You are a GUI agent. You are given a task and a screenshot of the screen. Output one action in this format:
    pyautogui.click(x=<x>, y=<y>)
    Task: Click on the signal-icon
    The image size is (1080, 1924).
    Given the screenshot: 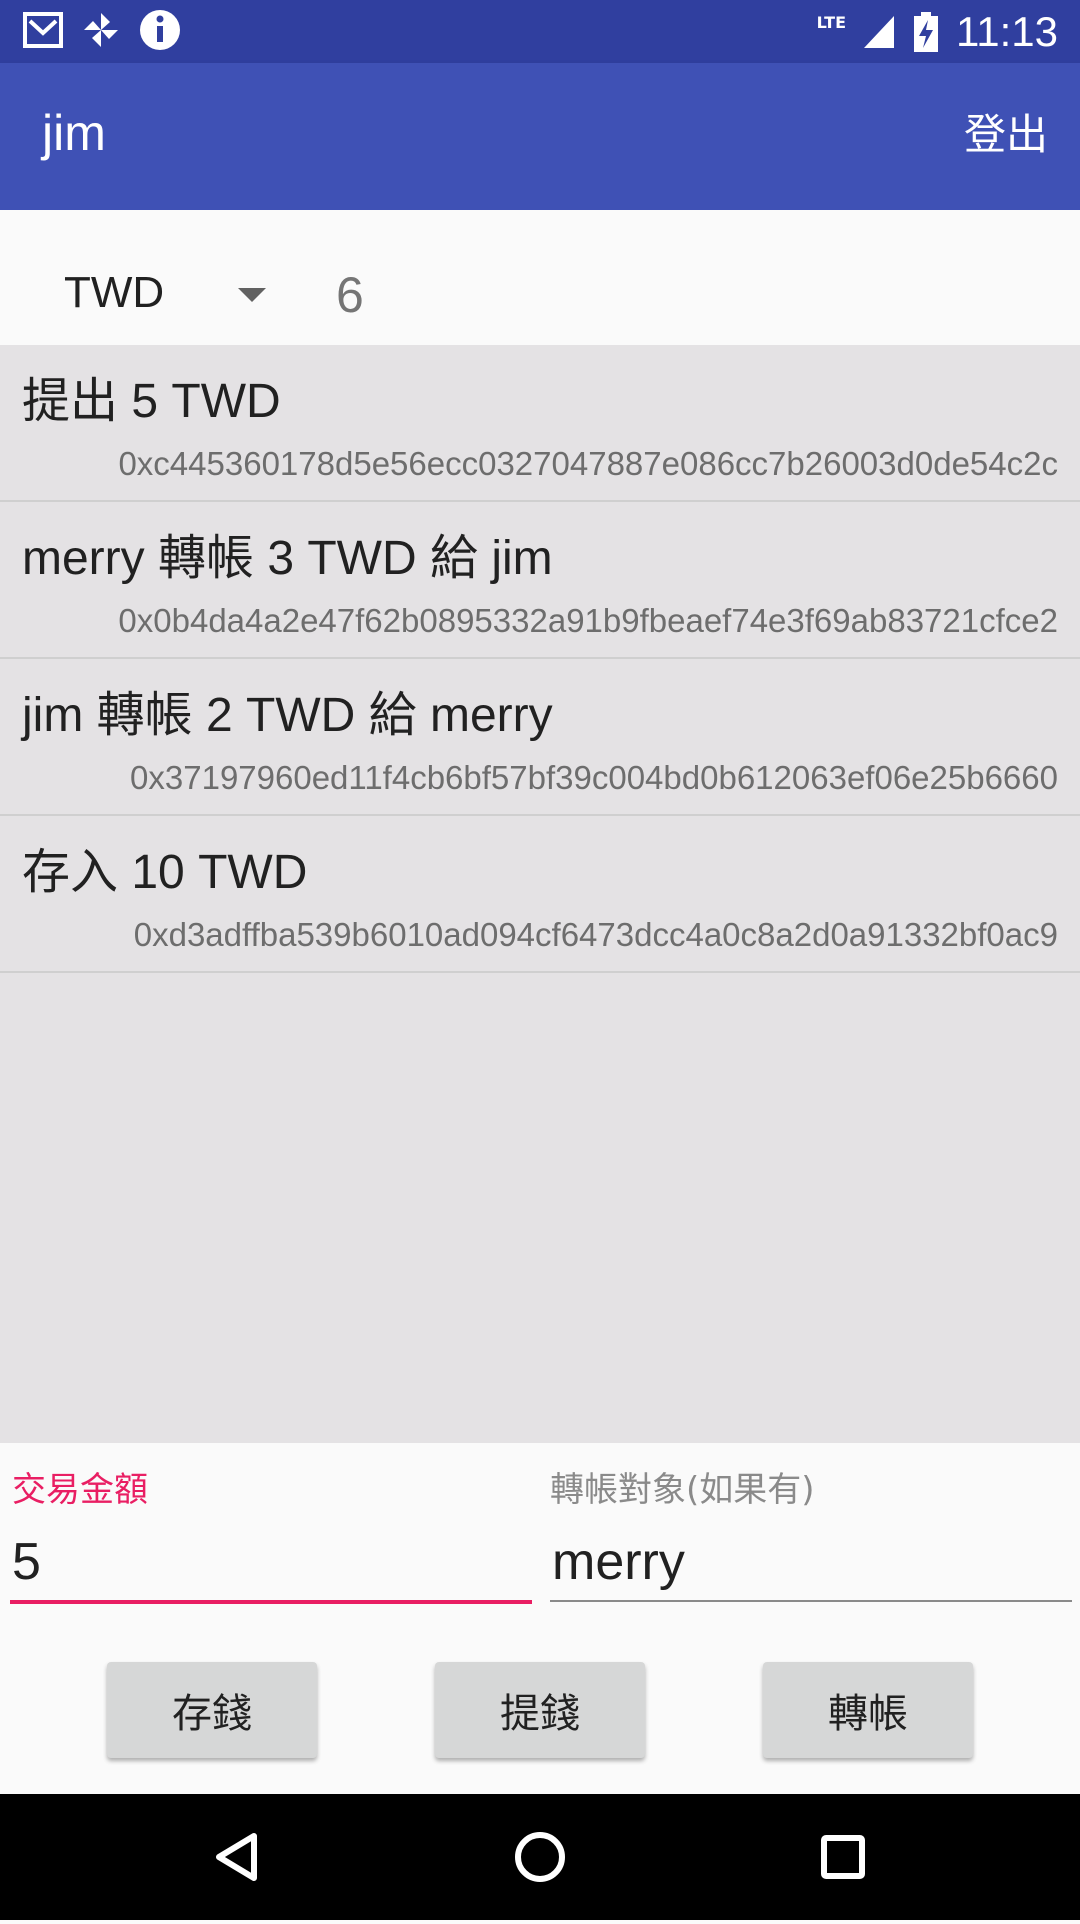 What is the action you would take?
    pyautogui.click(x=879, y=32)
    